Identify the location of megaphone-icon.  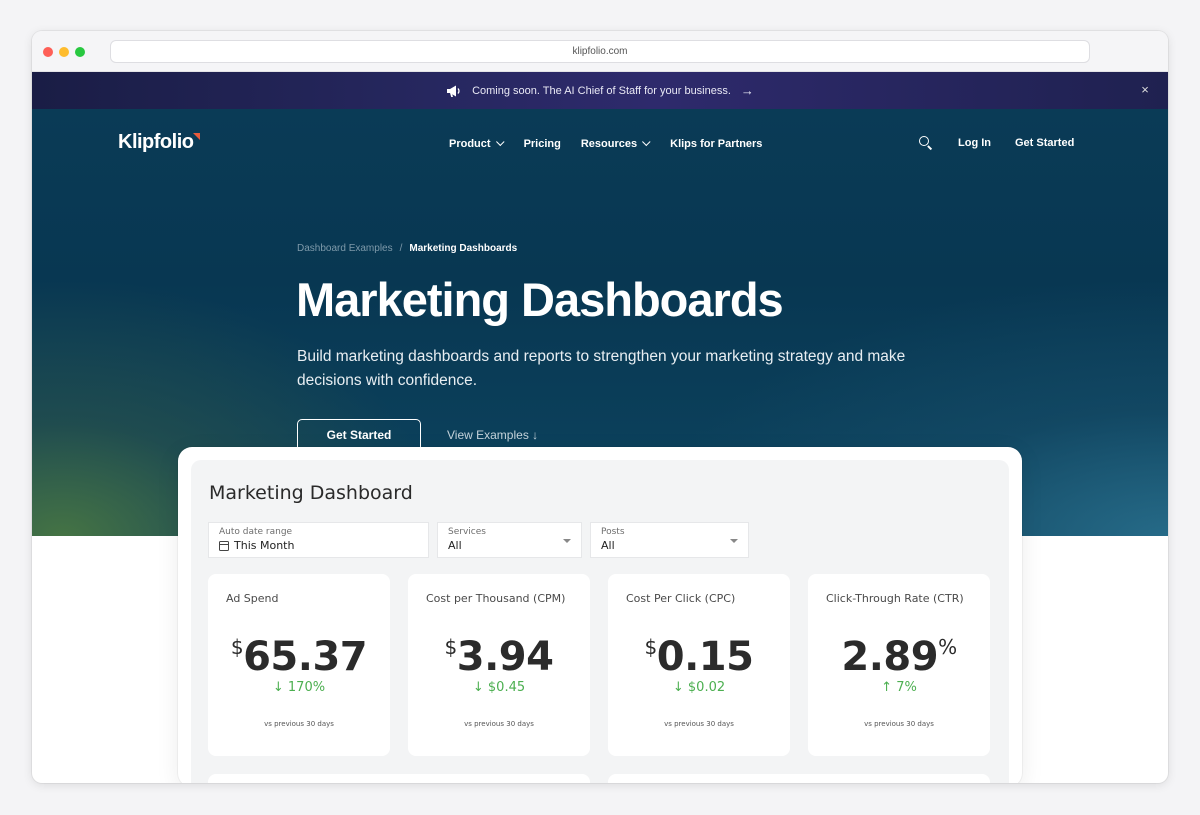
(453, 91).